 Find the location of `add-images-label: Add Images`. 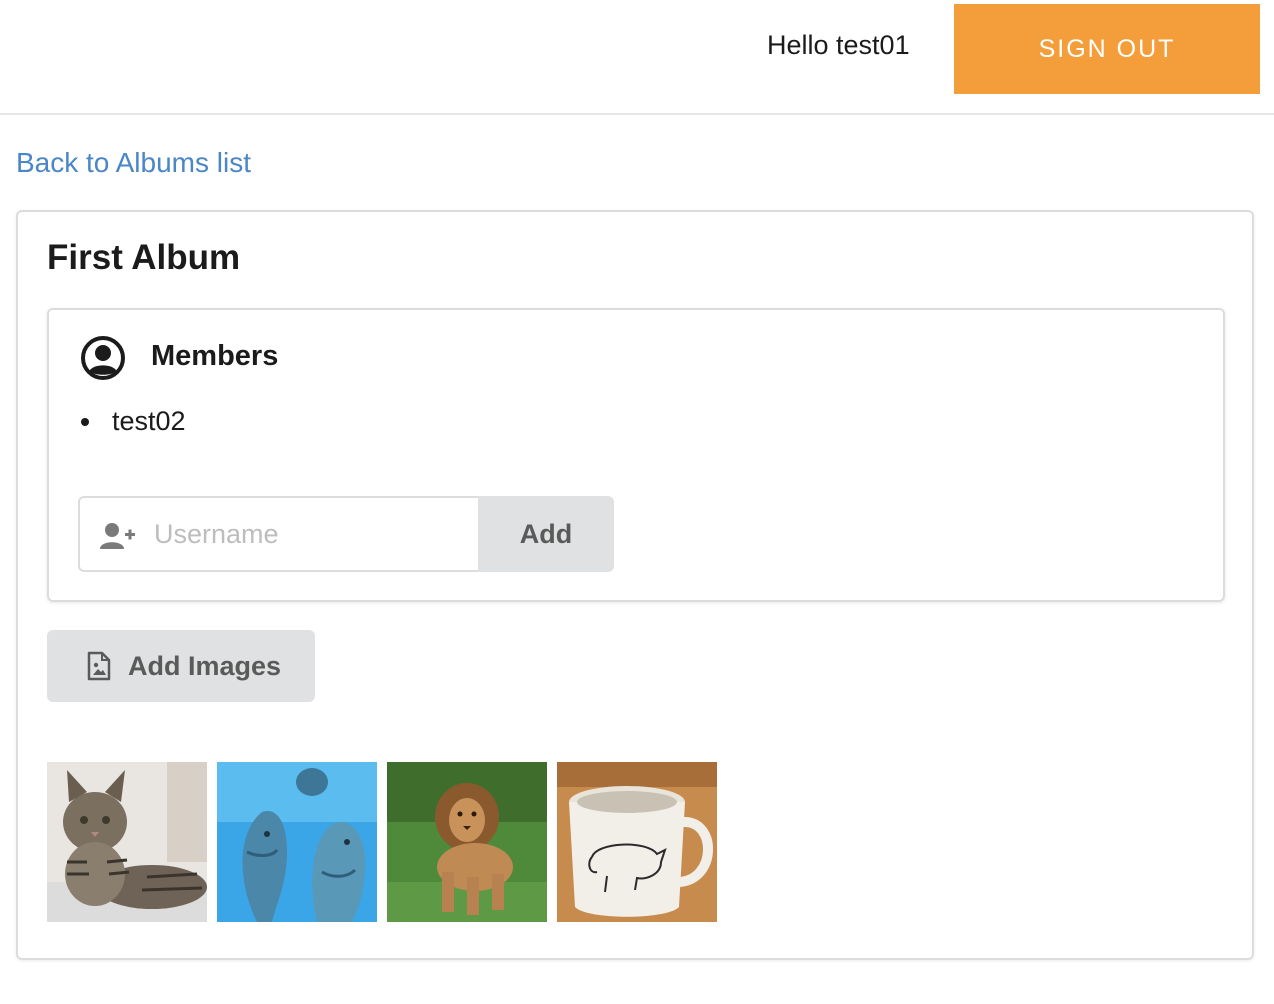

add-images-label: Add Images is located at coordinates (205, 665).